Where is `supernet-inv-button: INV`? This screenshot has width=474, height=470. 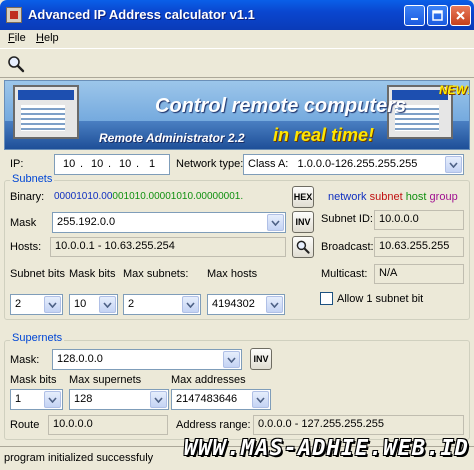
supernet-inv-button: INV is located at coordinates (261, 359).